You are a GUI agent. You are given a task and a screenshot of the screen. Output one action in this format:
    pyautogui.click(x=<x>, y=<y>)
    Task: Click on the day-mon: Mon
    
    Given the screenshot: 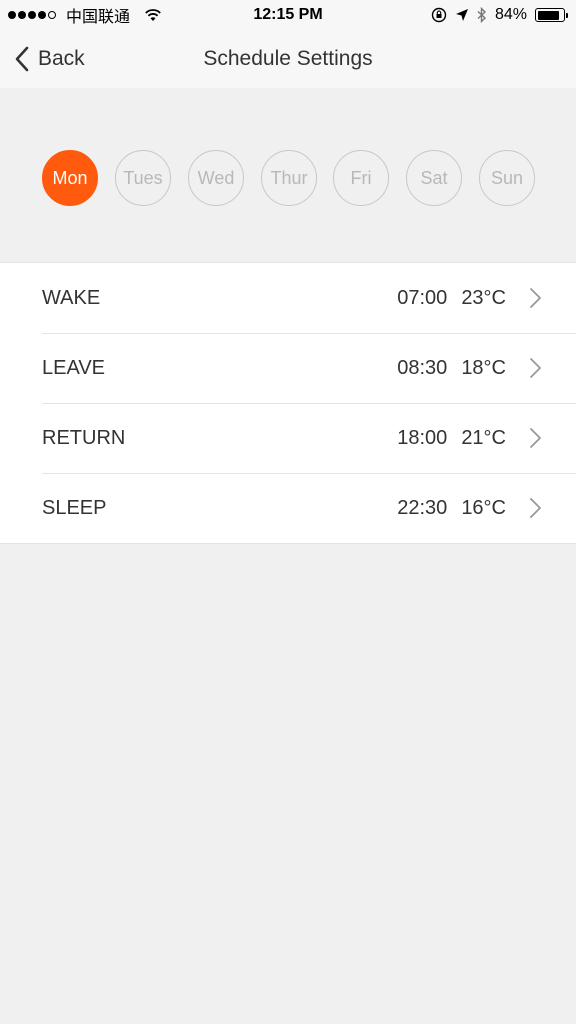 What is the action you would take?
    pyautogui.click(x=70, y=178)
    